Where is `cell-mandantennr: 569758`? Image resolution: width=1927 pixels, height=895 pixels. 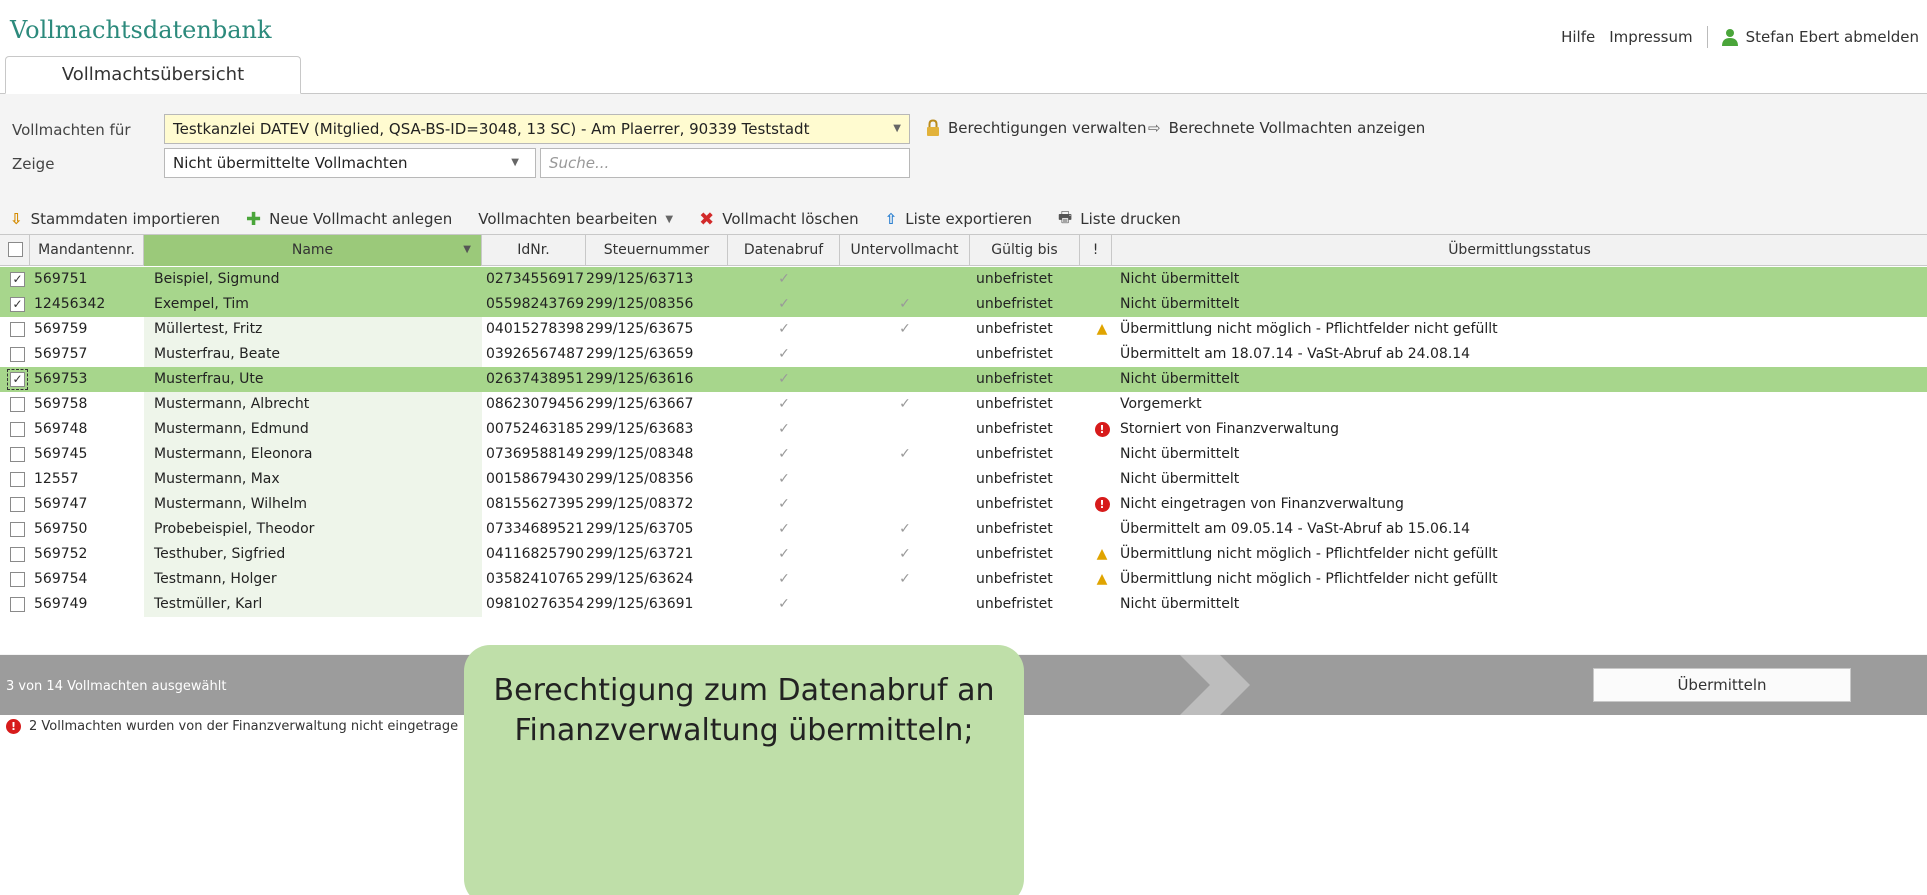 cell-mandantennr: 569758 is located at coordinates (61, 404).